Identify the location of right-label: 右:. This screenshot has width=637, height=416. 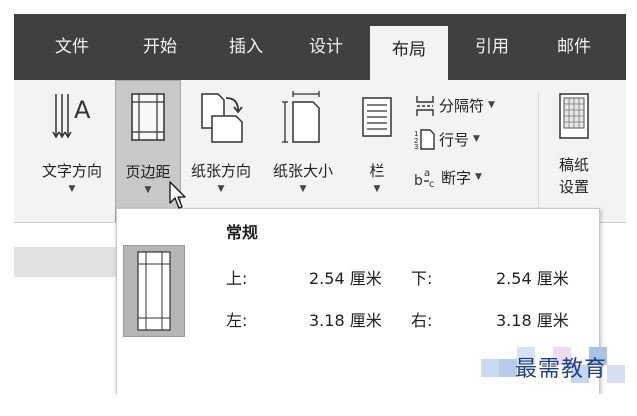
(422, 320).